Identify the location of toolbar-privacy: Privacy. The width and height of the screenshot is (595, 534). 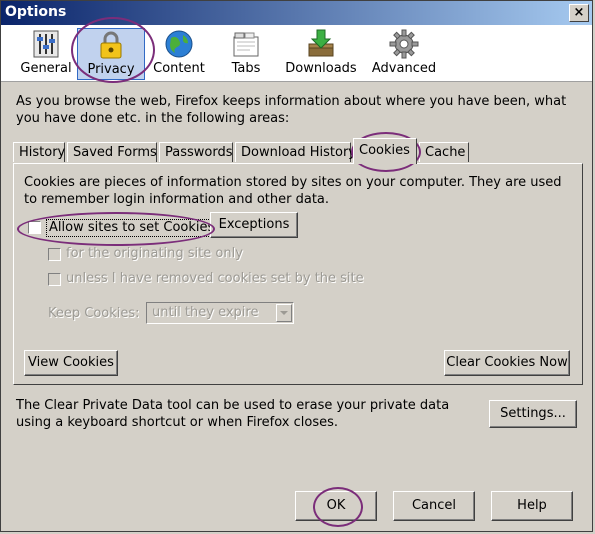
(111, 54).